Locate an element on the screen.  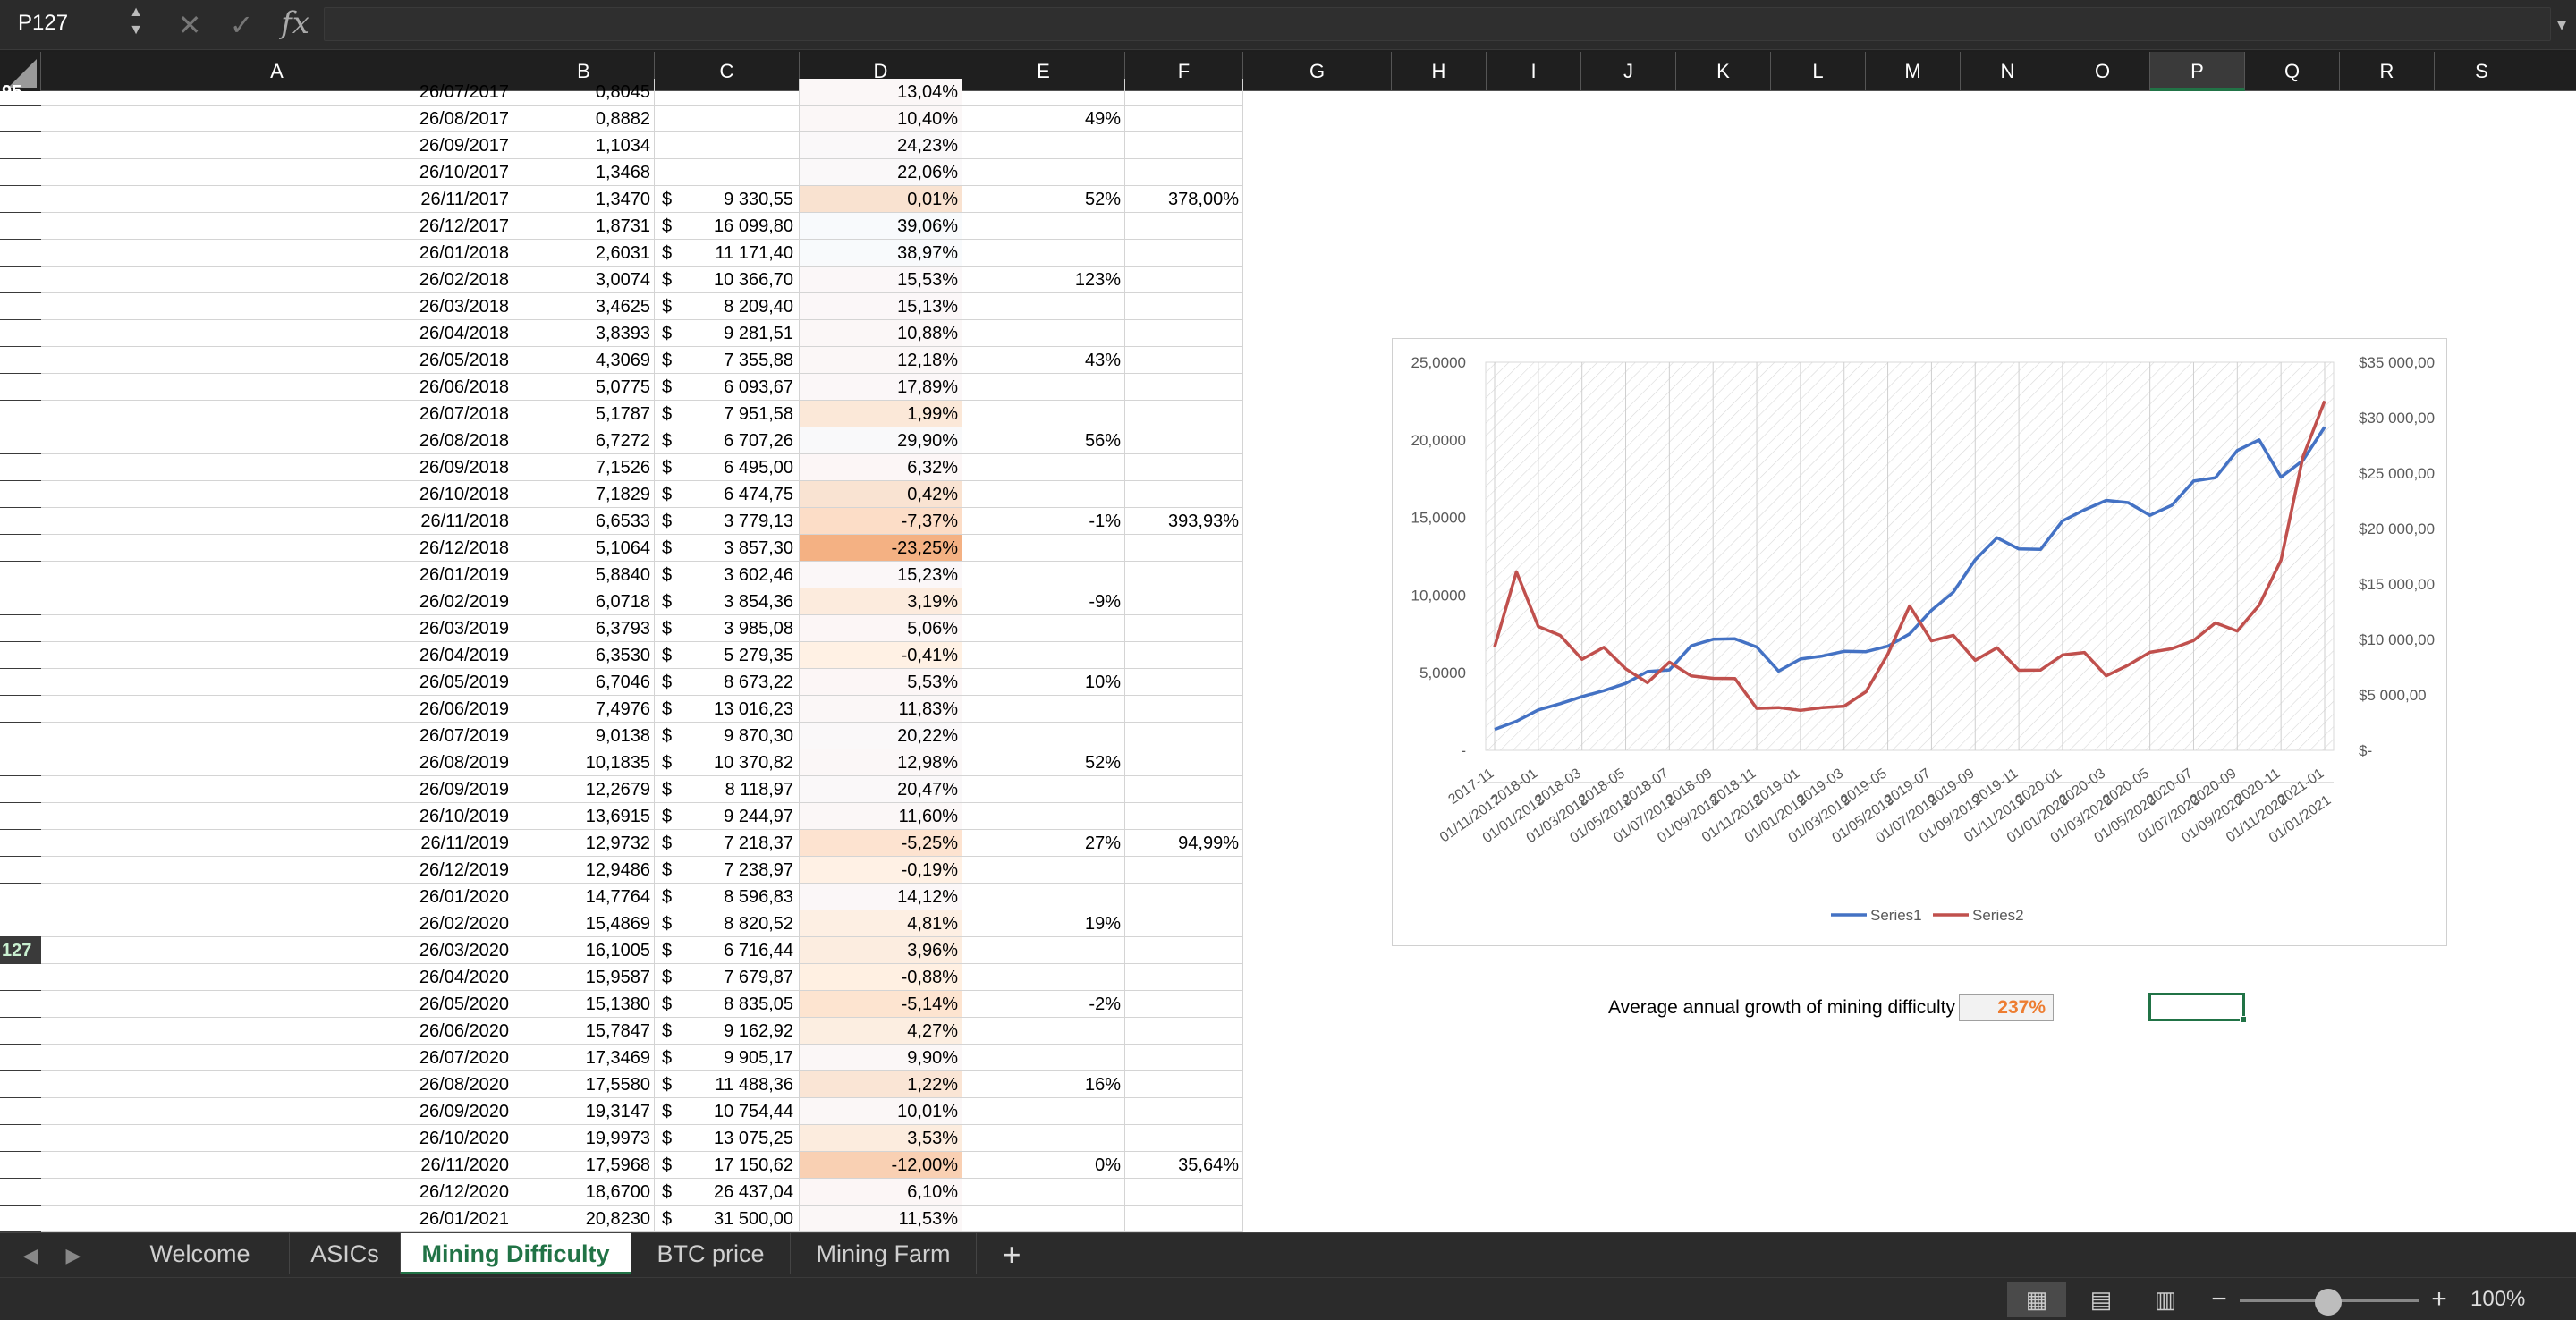
cell-difficulty: 1,3468 is located at coordinates (584, 172).